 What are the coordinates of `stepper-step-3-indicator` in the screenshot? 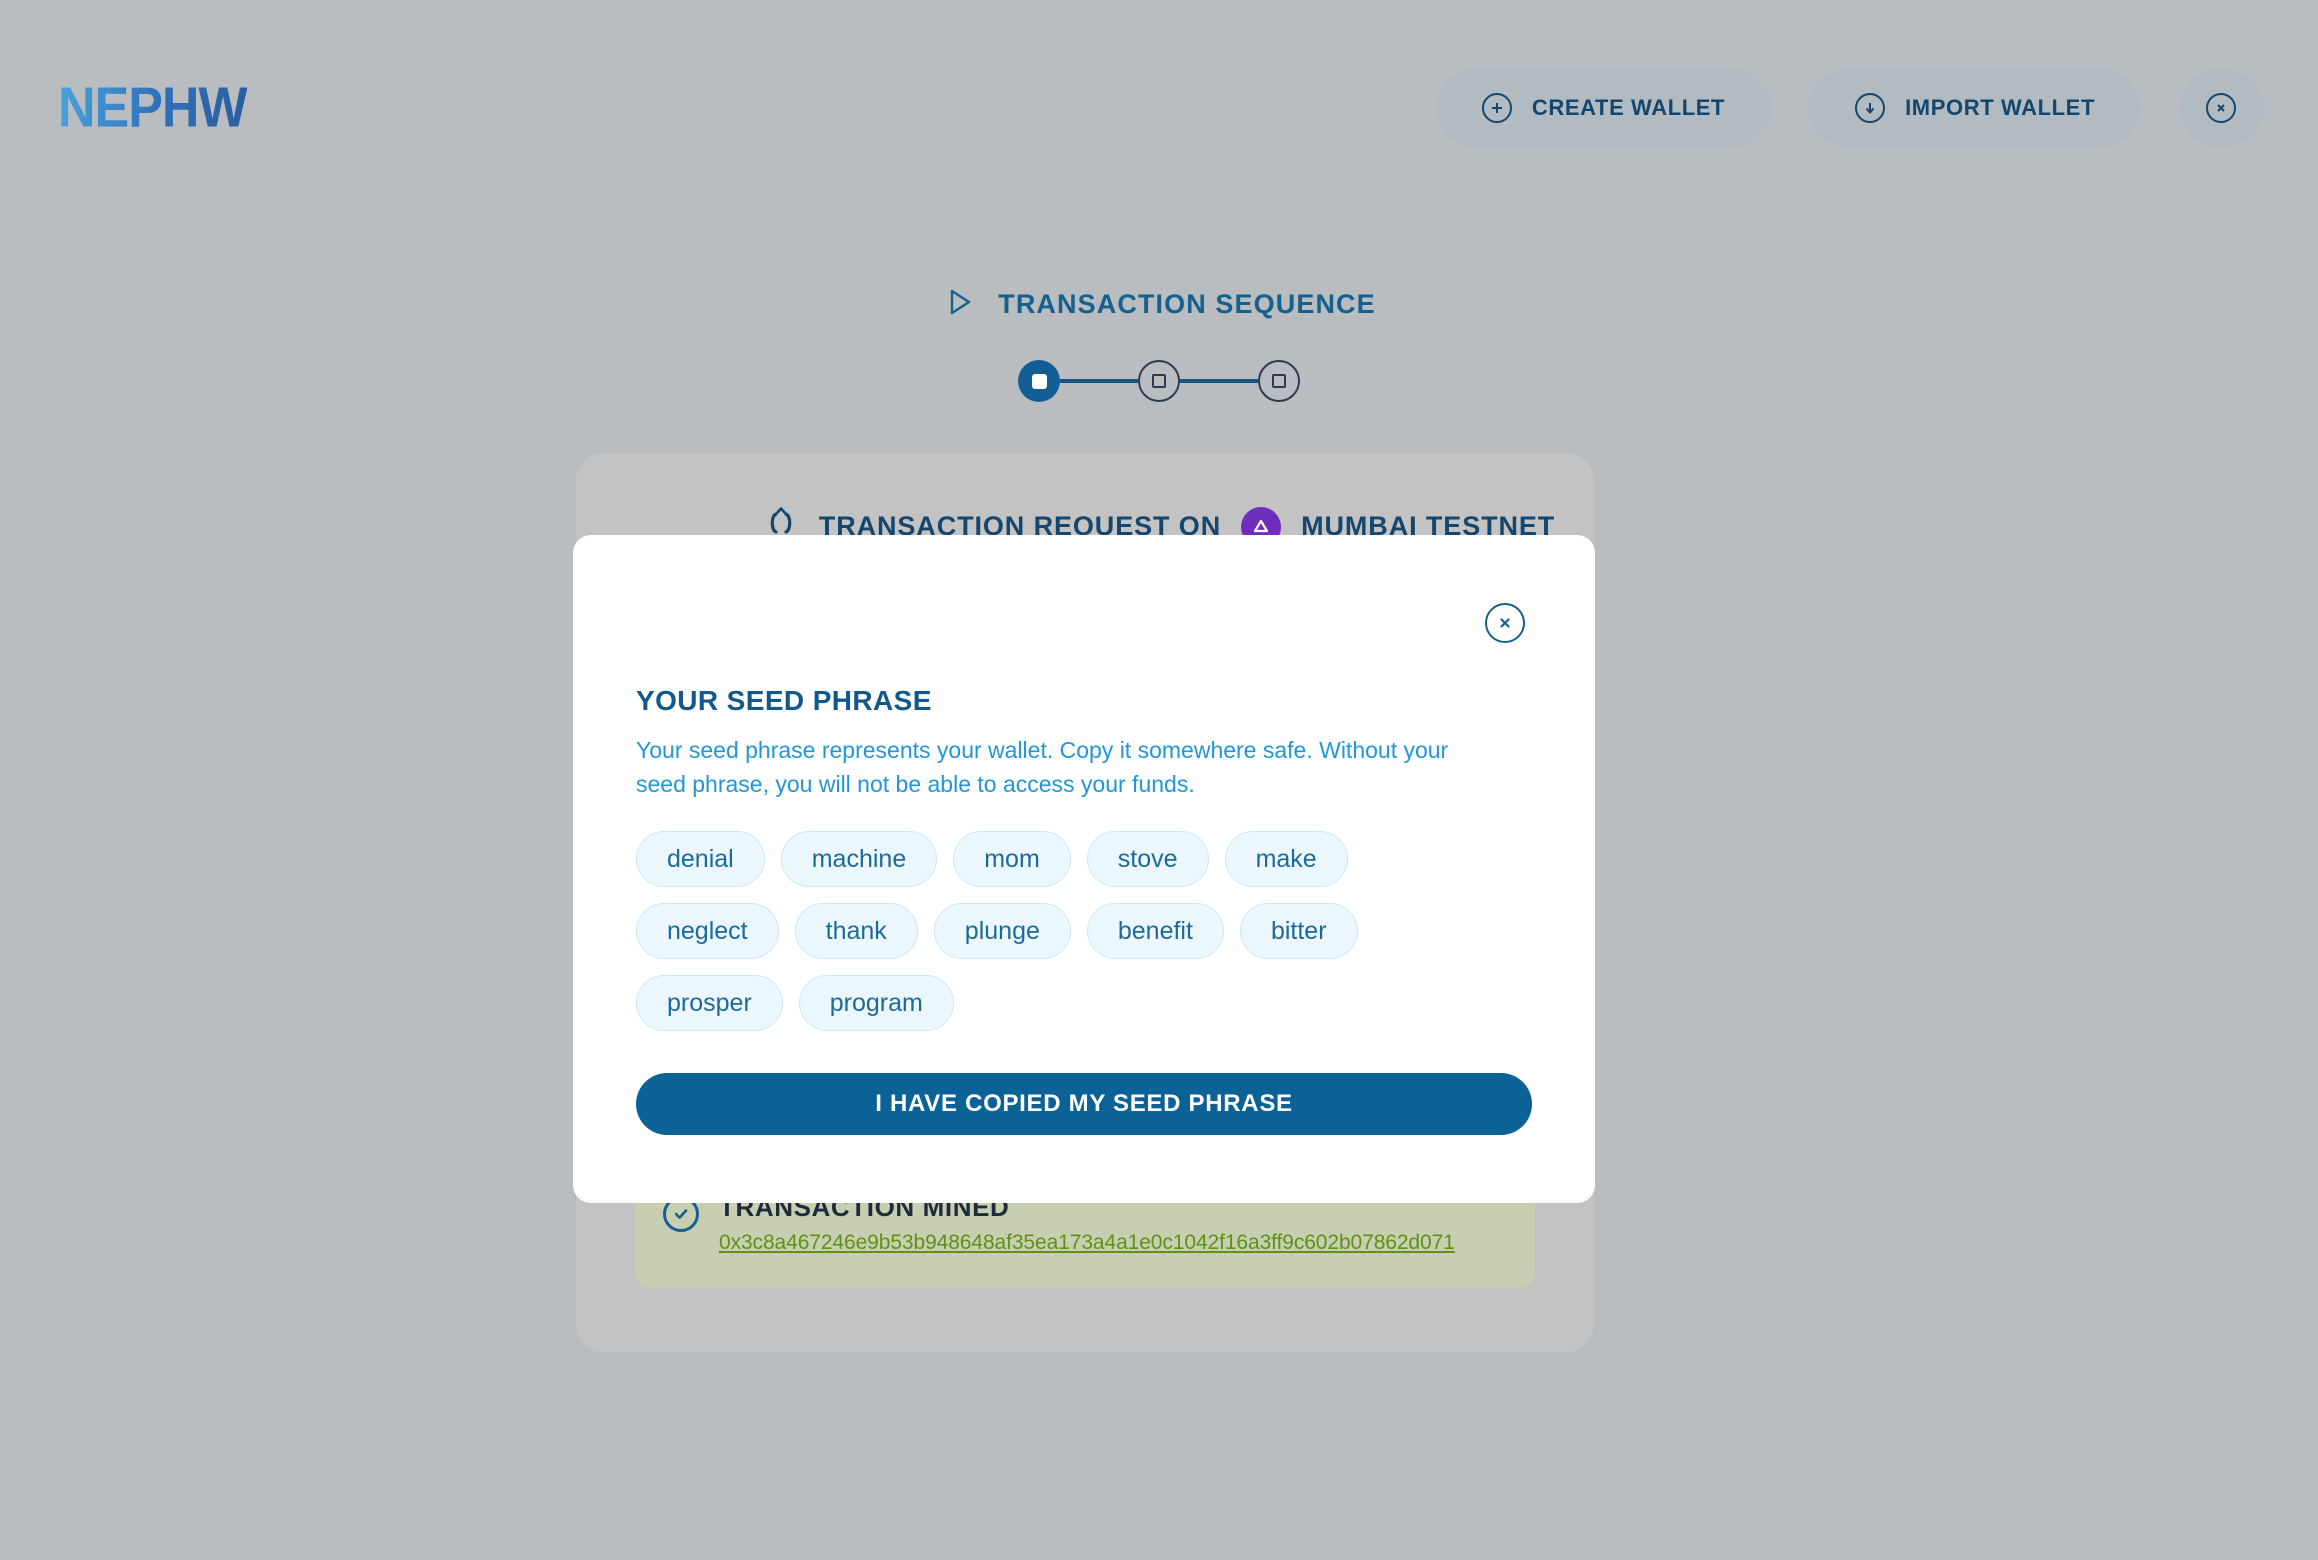 It's located at (1279, 381).